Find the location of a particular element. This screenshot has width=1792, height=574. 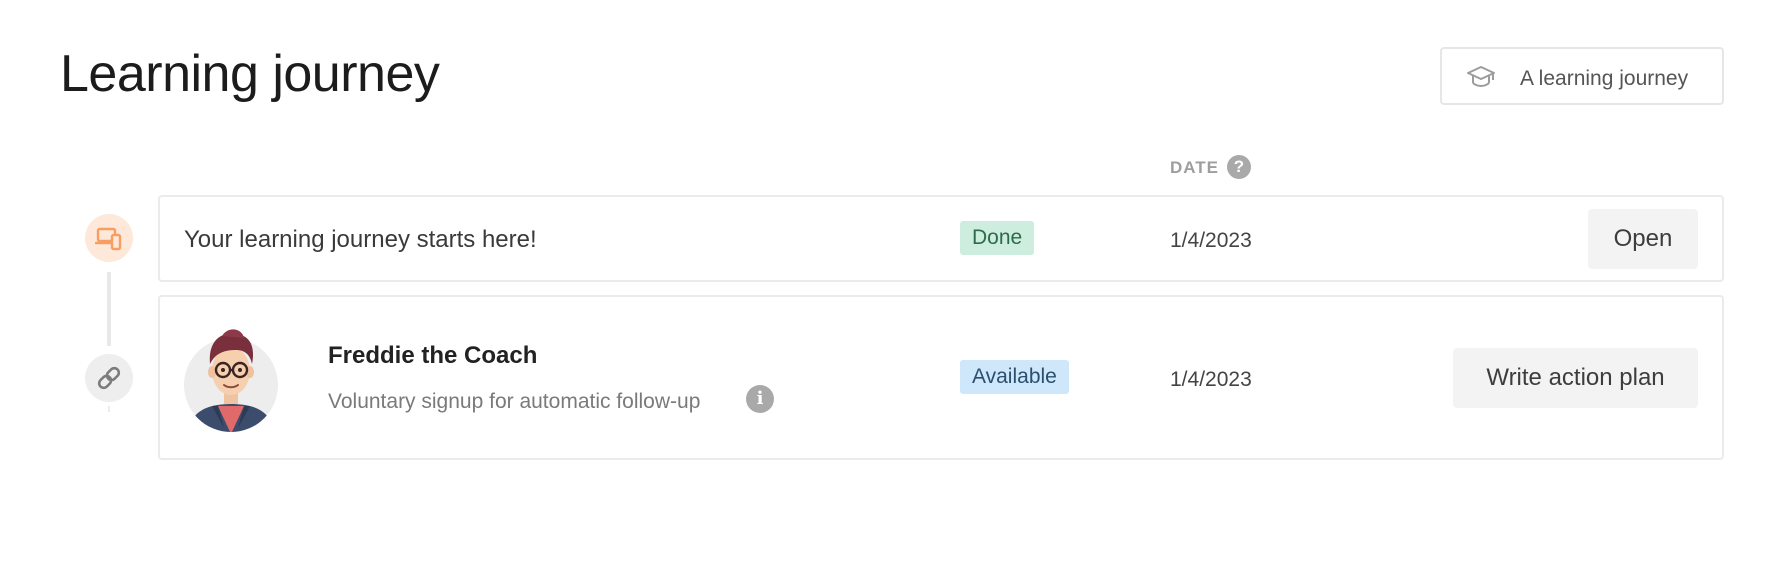

info-icon: i is located at coordinates (760, 399).